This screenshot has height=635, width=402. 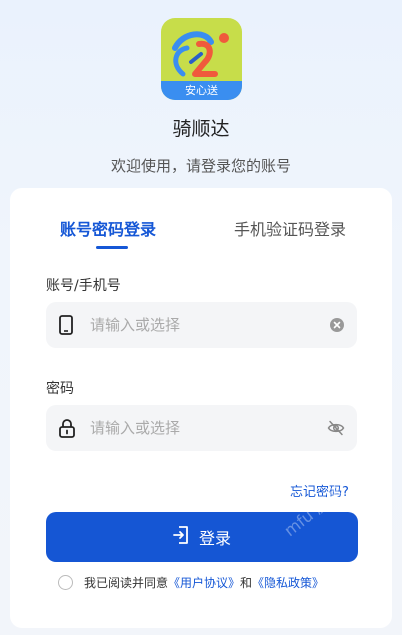 I want to click on account-label: 账号/手机号, so click(x=83, y=286).